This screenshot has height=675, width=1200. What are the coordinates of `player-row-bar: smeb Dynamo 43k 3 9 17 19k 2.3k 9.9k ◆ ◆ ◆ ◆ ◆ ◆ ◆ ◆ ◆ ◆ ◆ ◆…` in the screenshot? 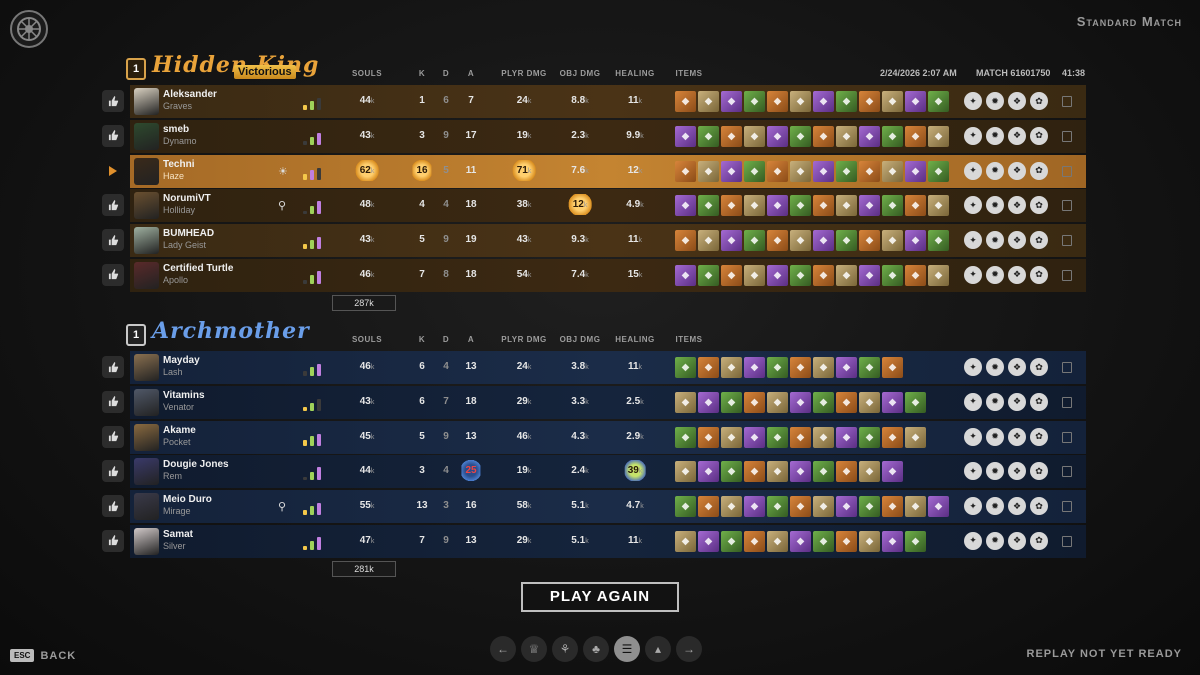 It's located at (608, 136).